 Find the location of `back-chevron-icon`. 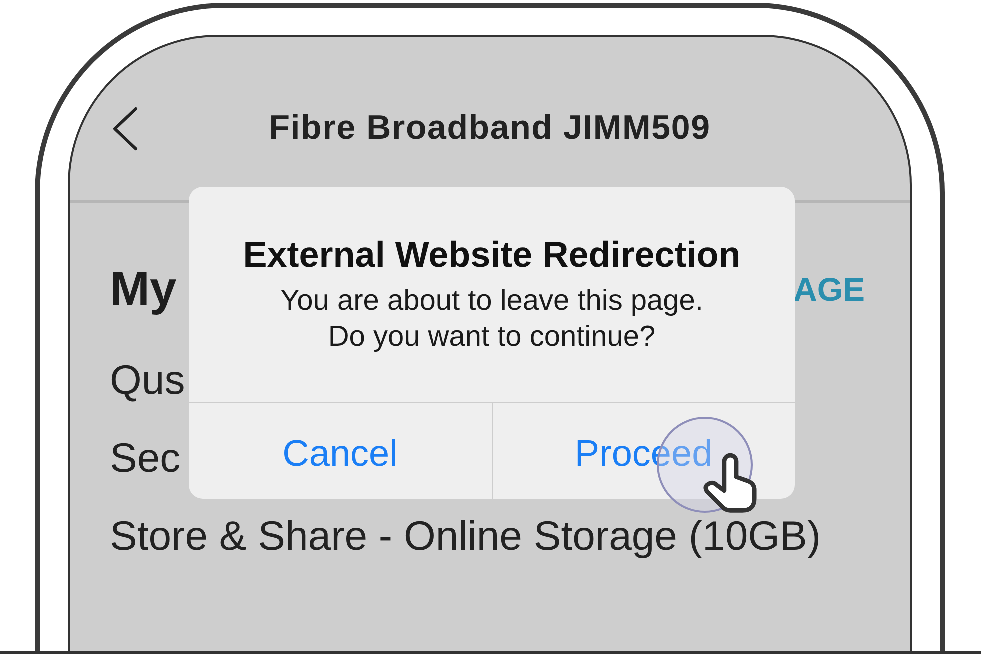

back-chevron-icon is located at coordinates (125, 128).